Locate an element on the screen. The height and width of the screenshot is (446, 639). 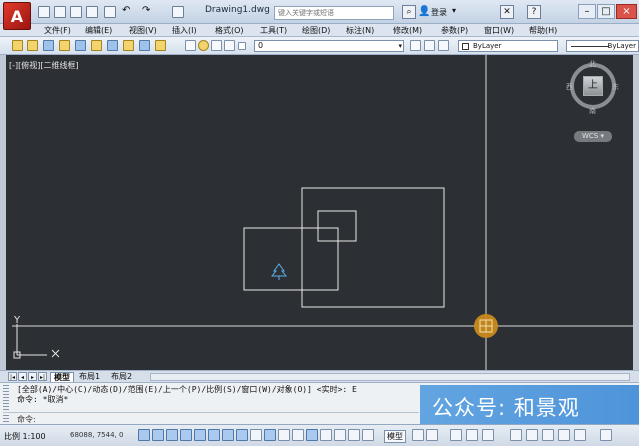
tab-layout2: 布局2 is located at coordinates (121, 377).